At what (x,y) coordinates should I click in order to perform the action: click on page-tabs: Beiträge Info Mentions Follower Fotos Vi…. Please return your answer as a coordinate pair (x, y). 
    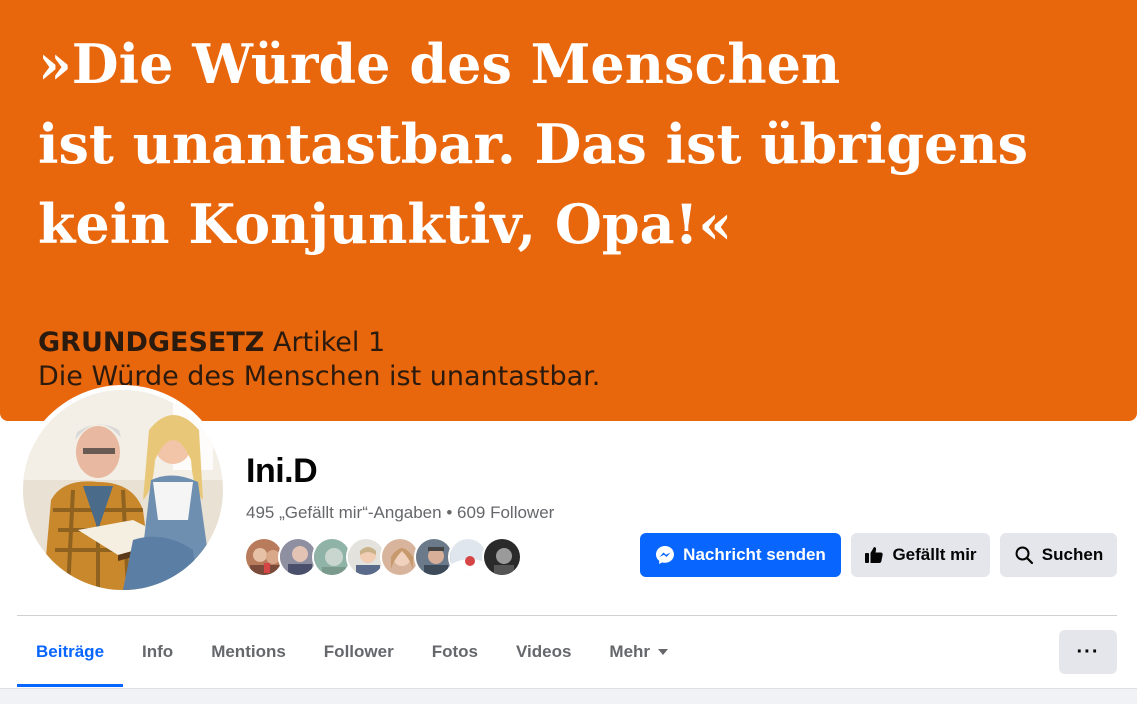
    Looking at the image, I should click on (537, 655).